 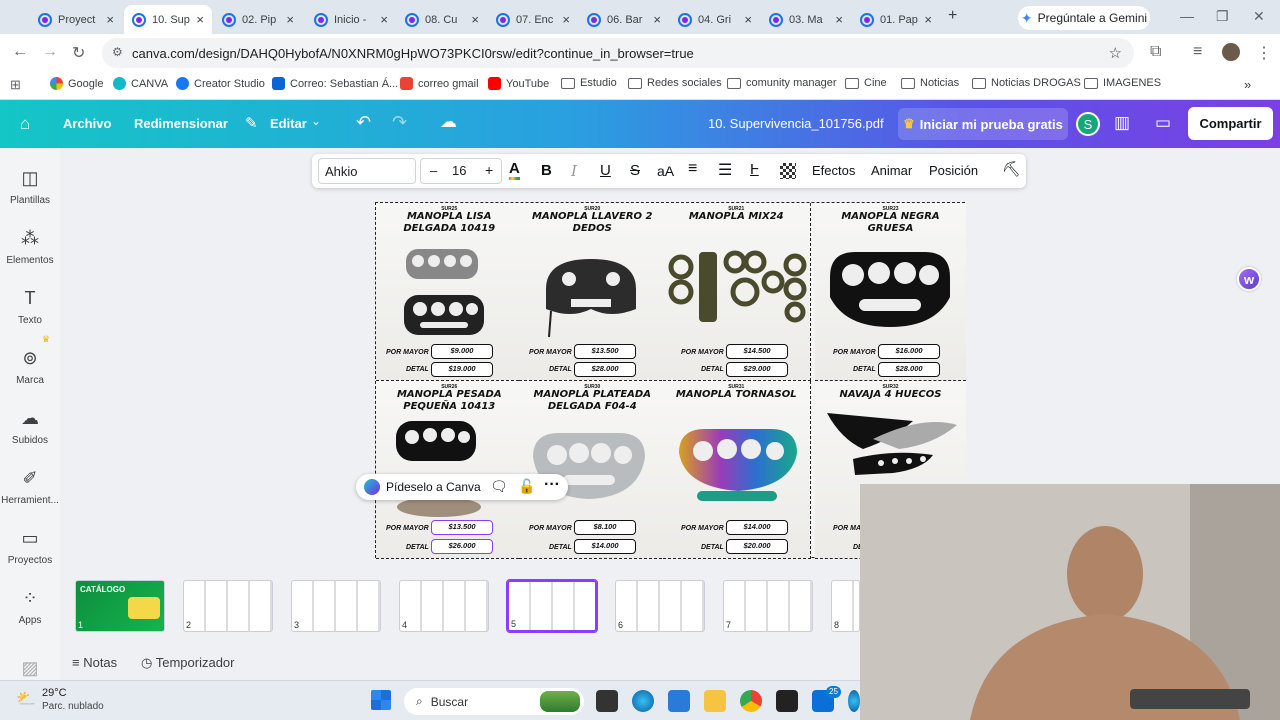 I want to click on bookmark-folder-drogas: Noticias DROGAS, so click(x=1026, y=83).